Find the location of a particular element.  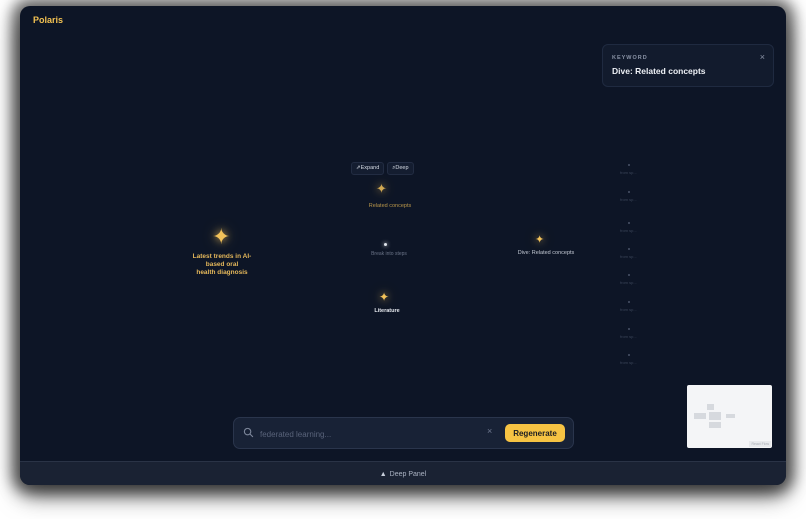

break-node-dot is located at coordinates (385, 244).